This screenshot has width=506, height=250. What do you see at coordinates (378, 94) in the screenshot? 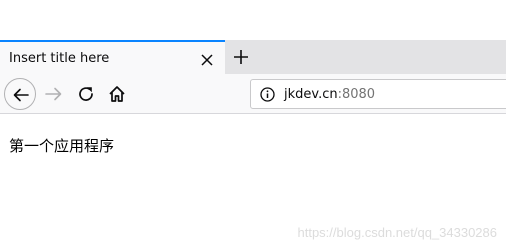
I see `address-bar: jkdev.cn:8080` at bounding box center [378, 94].